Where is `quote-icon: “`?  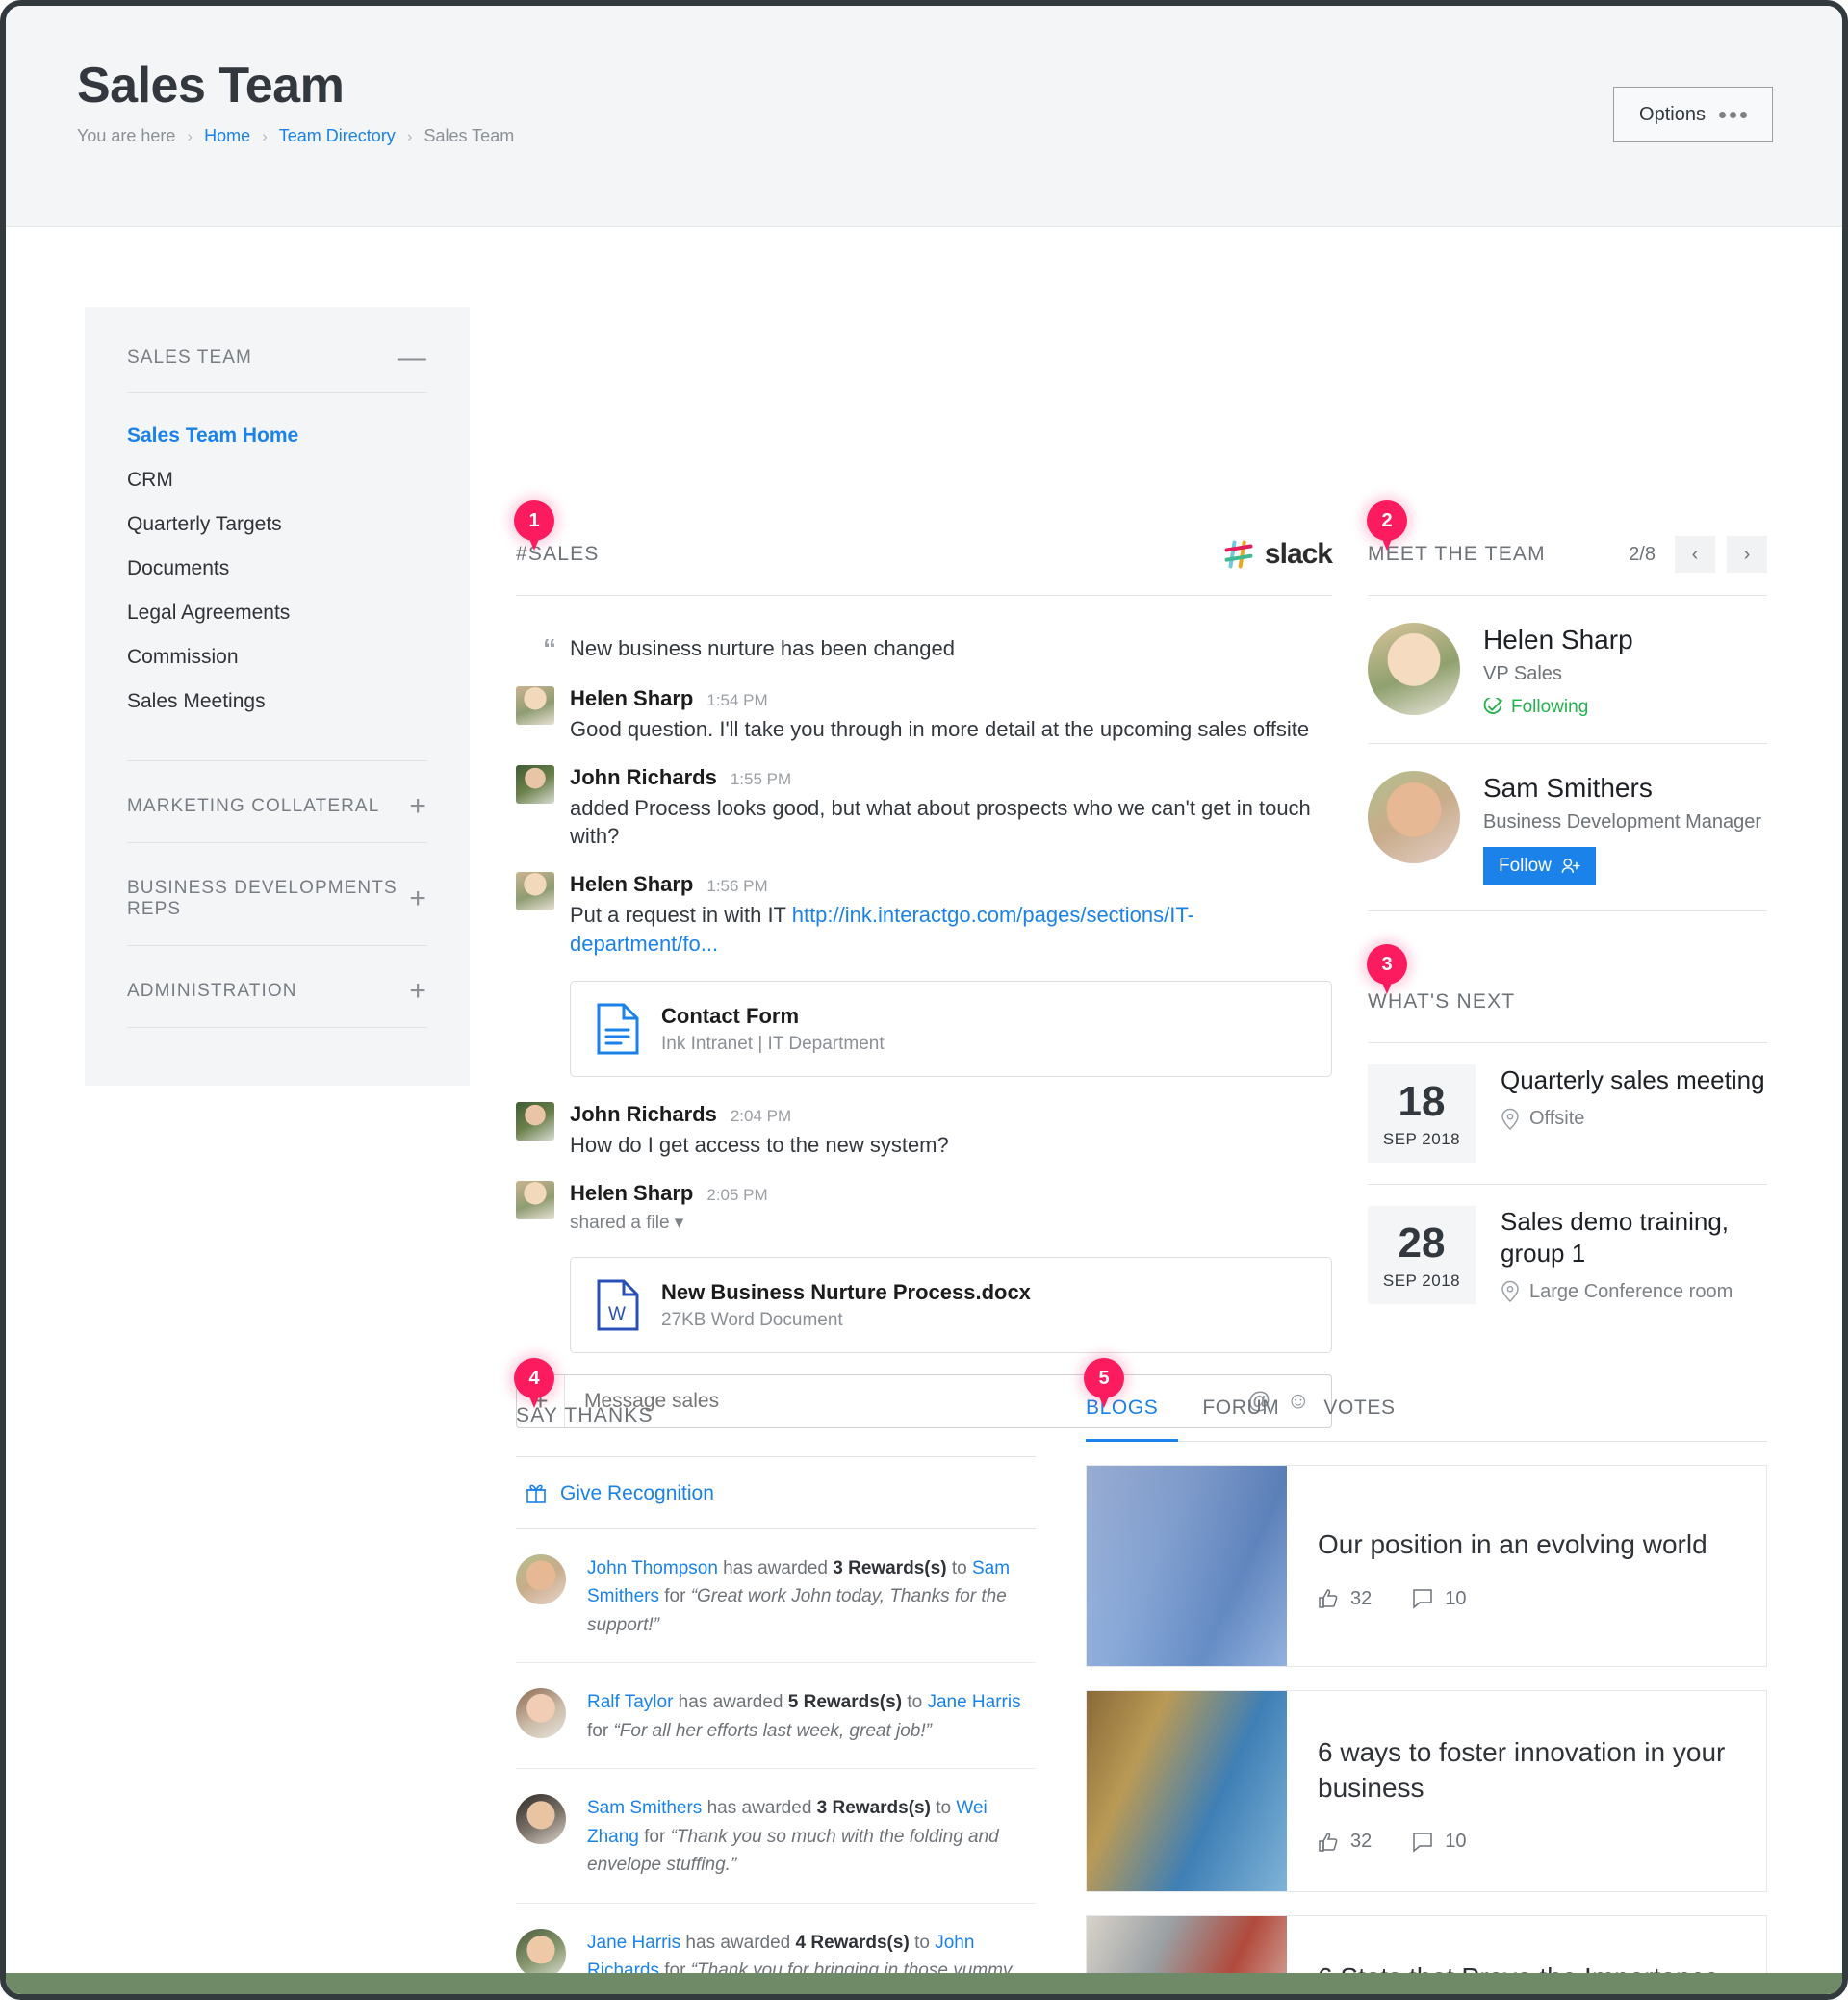 quote-icon: “ is located at coordinates (549, 648).